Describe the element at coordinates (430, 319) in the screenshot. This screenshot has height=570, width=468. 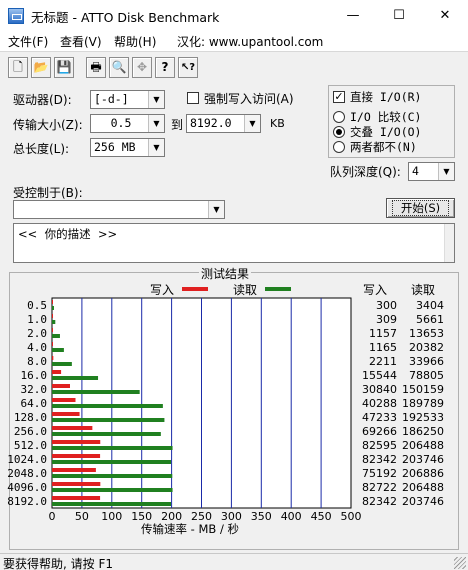
I see `read-value: 5661` at that location.